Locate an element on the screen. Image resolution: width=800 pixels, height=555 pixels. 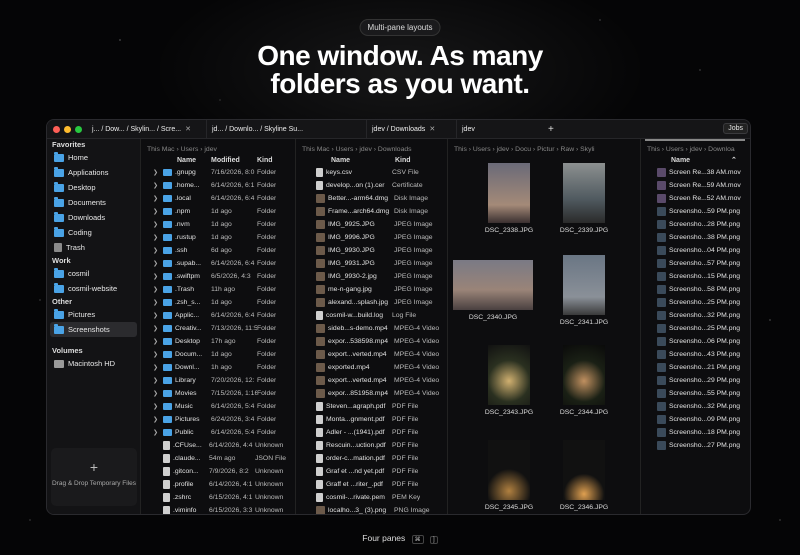
zoom-window-button is located at coordinates (78, 129).